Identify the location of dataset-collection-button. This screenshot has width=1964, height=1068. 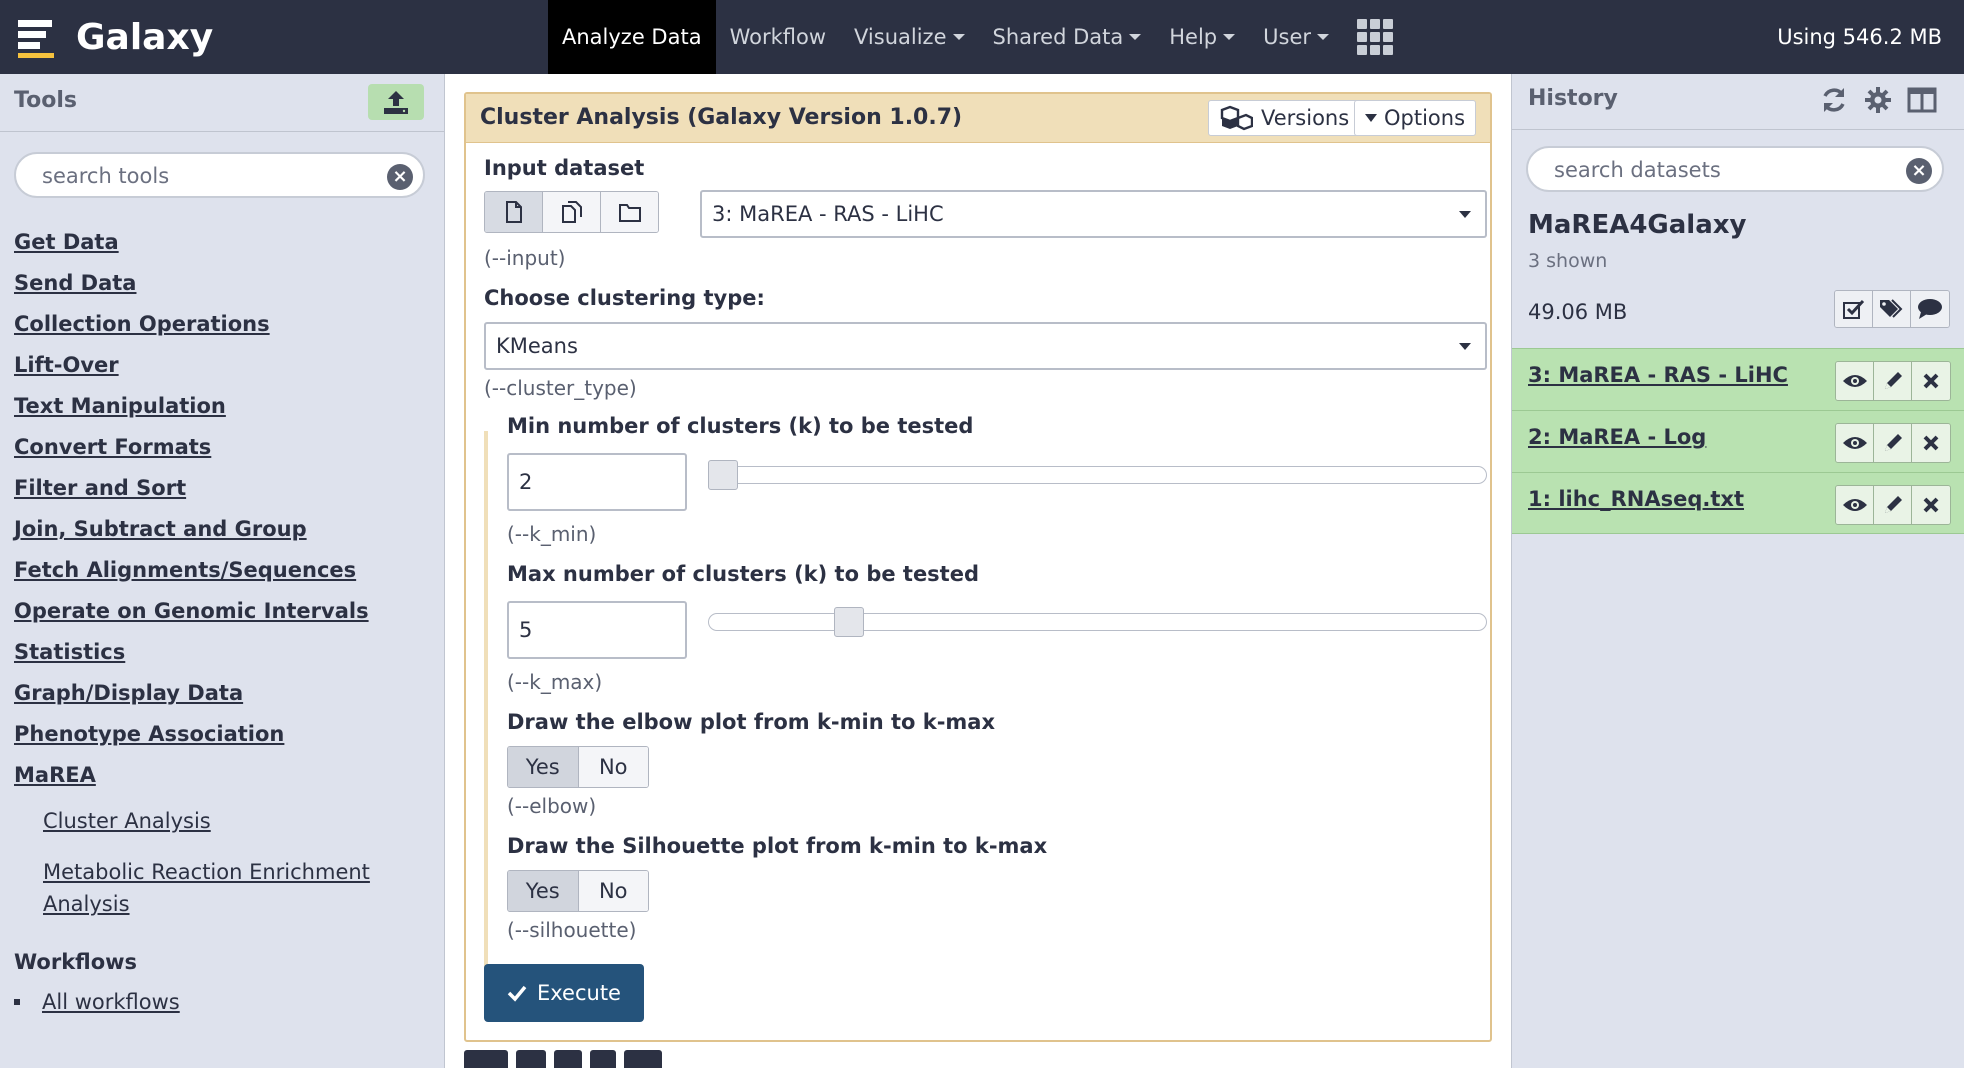
(629, 212).